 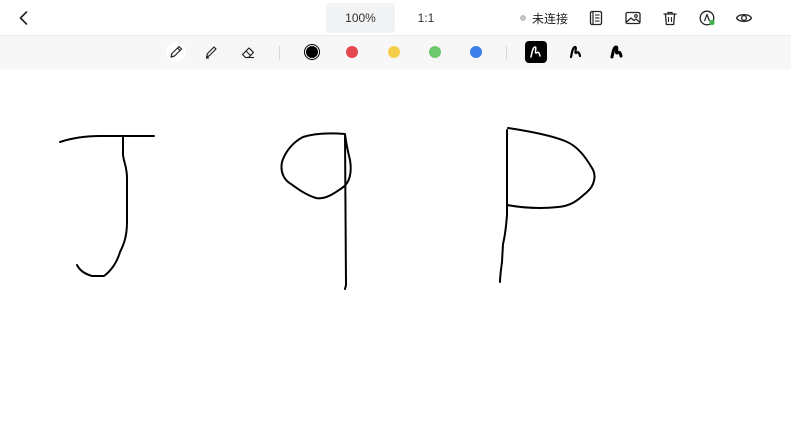 What do you see at coordinates (550, 18) in the screenshot?
I see `connection-status-text: 未连接` at bounding box center [550, 18].